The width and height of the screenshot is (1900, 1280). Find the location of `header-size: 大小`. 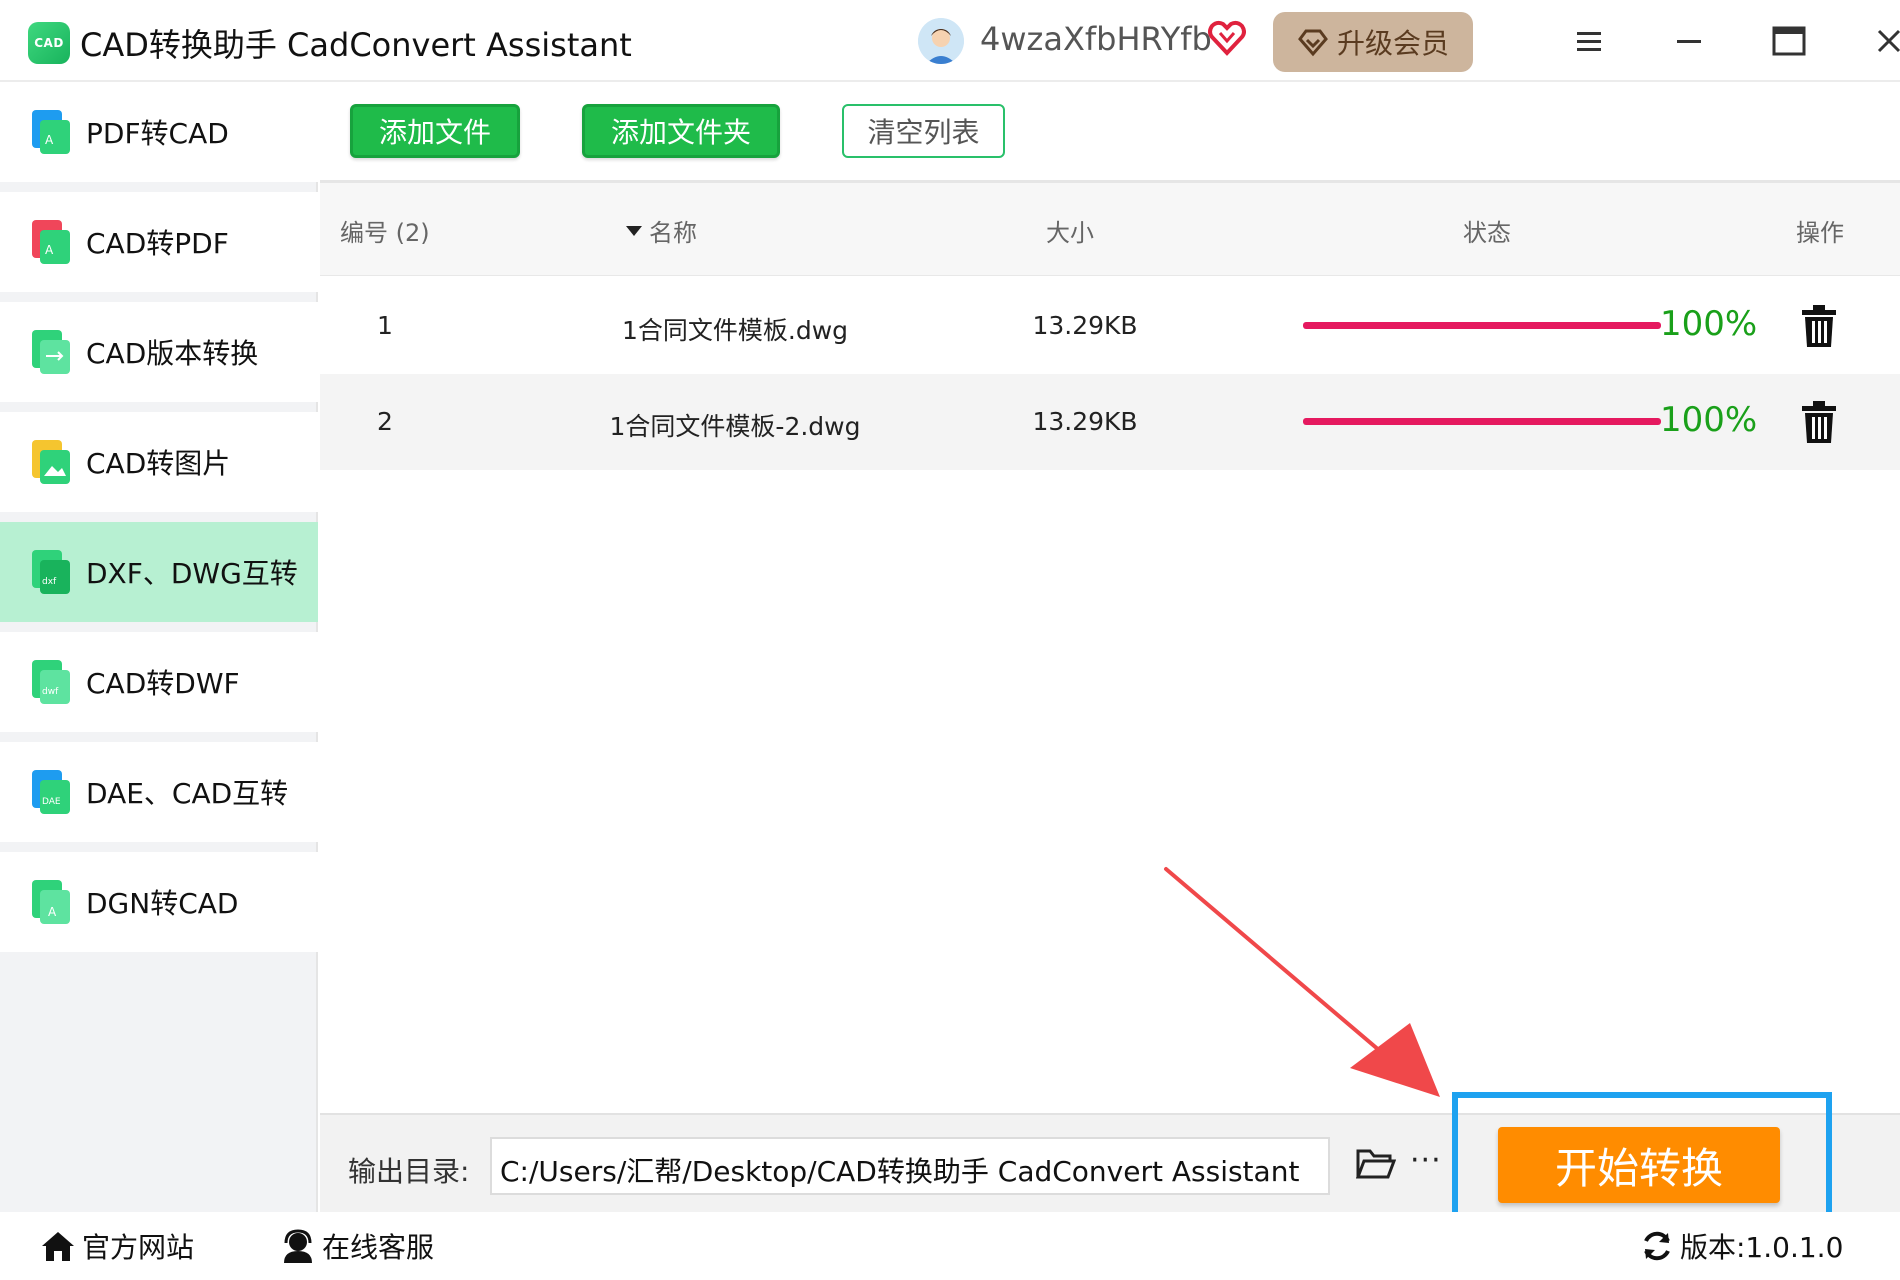

header-size: 大小 is located at coordinates (1070, 233).